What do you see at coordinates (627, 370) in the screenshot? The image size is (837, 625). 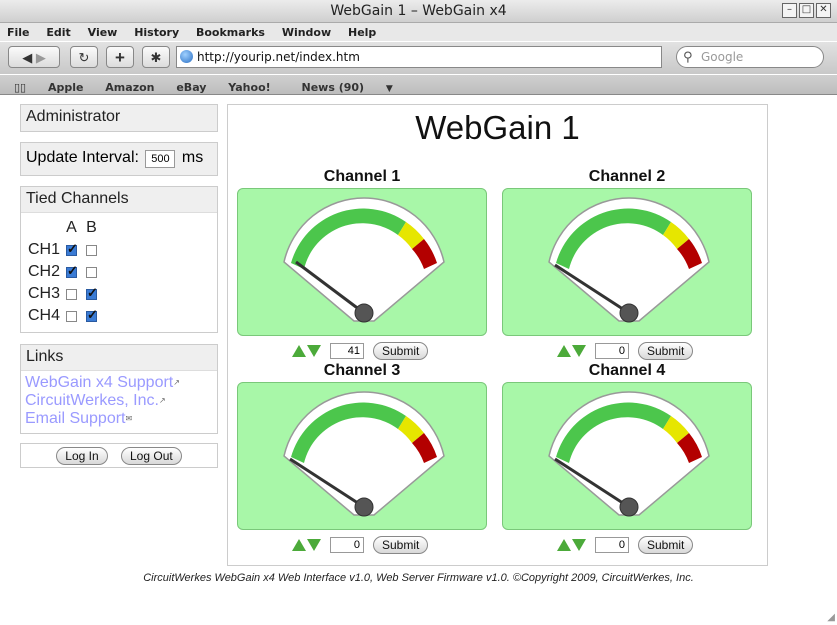 I see `channel-4-title: Channel 4` at bounding box center [627, 370].